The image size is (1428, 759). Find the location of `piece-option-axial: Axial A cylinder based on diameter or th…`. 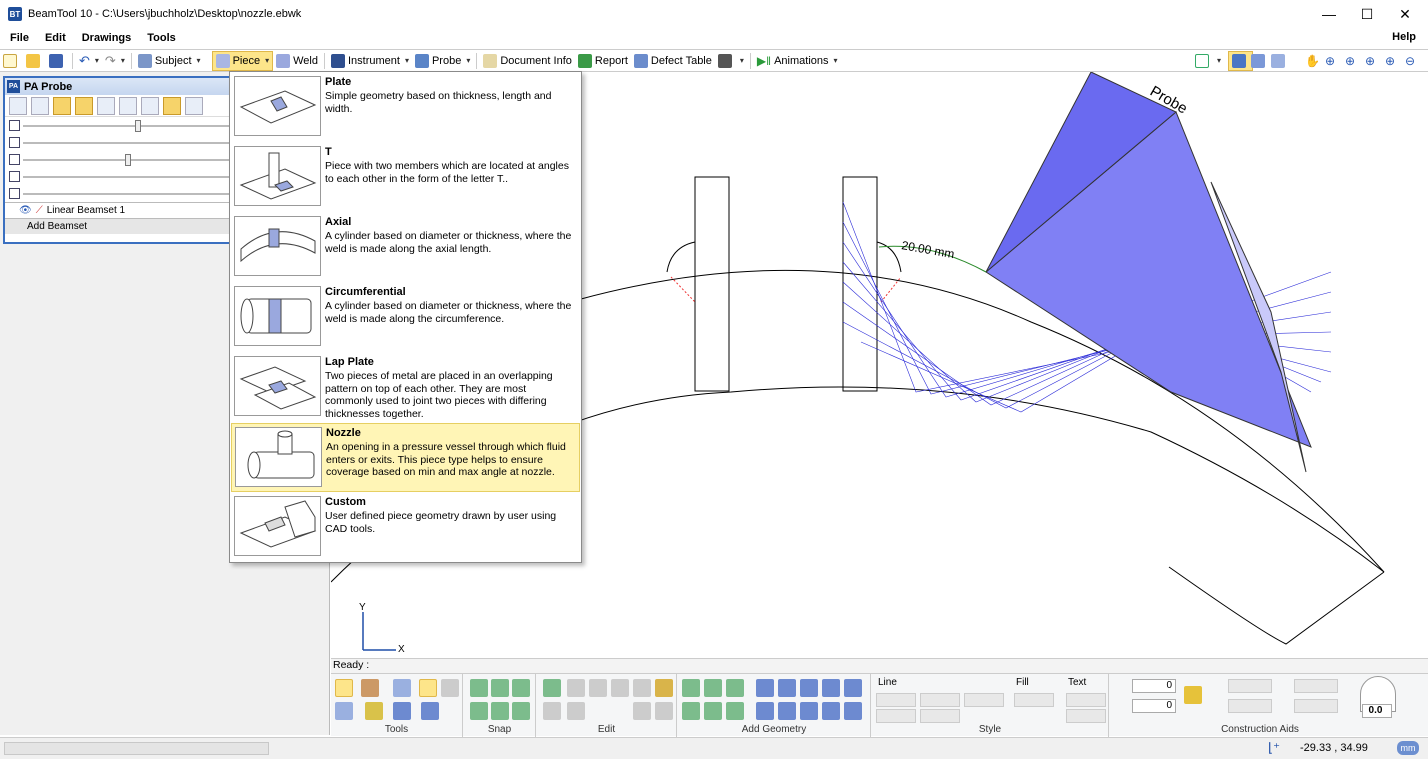

piece-option-axial: Axial A cylinder based on diameter or th… is located at coordinates (405, 247).